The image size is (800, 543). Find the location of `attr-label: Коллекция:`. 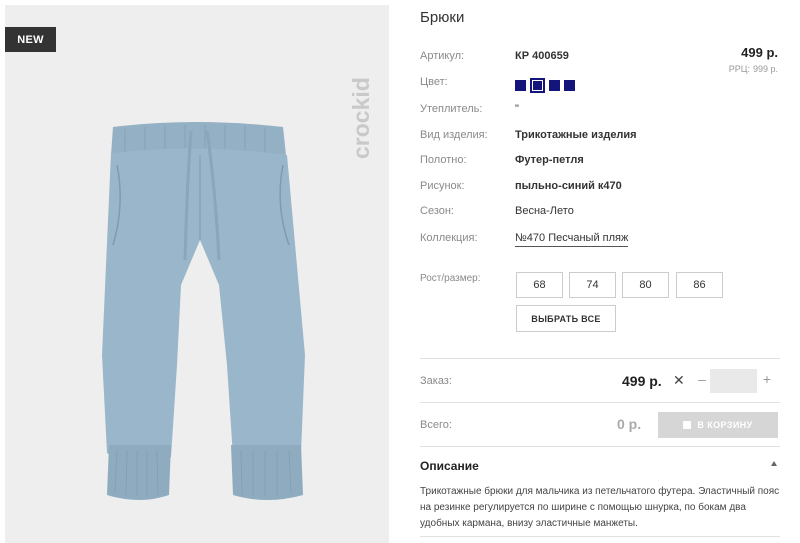

attr-label: Коллекция: is located at coordinates (449, 238).